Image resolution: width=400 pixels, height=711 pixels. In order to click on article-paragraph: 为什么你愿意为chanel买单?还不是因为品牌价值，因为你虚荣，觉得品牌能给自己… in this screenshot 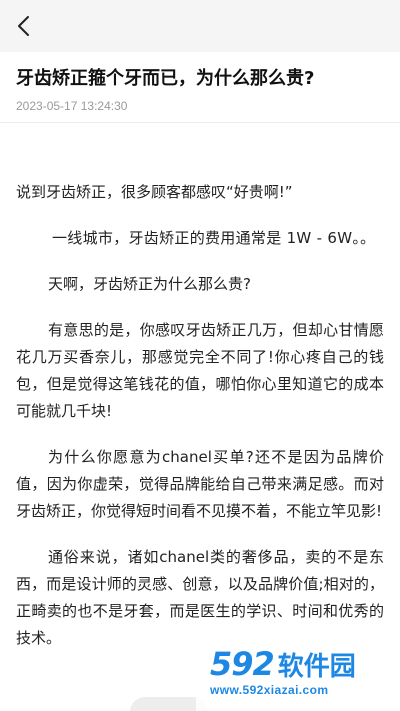, I will do `click(200, 484)`.